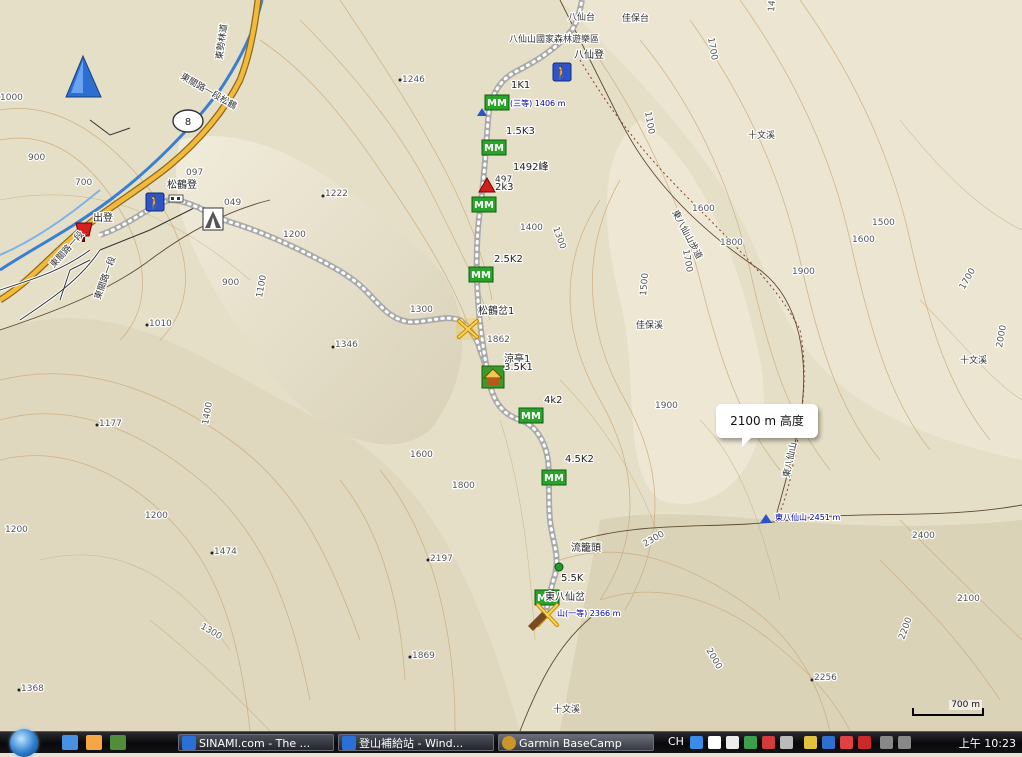 This screenshot has height=757, width=1022. Describe the element at coordinates (188, 121) in the screenshot. I see `route-shield-icon: 8` at that location.